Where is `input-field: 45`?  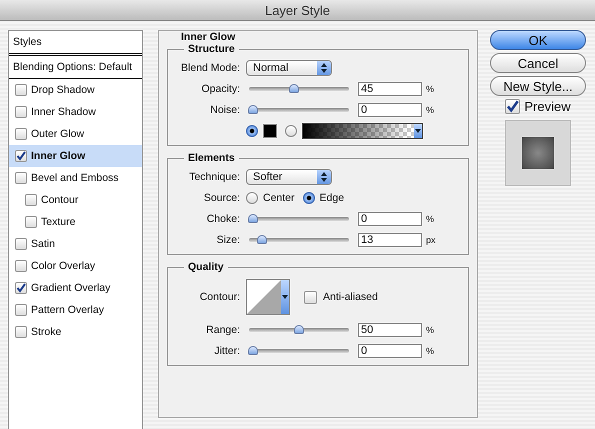
input-field: 45 is located at coordinates (390, 89).